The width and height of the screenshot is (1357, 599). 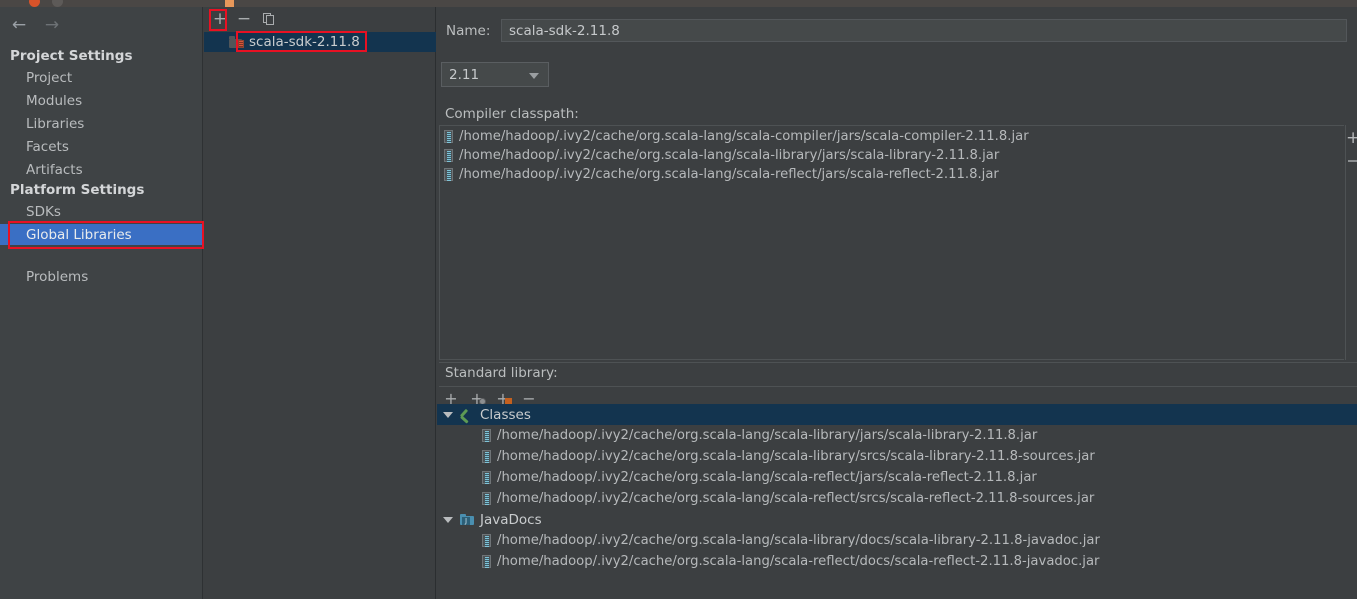 What do you see at coordinates (1351, 242) in the screenshot?
I see `classpath-side-buttons: +` at bounding box center [1351, 242].